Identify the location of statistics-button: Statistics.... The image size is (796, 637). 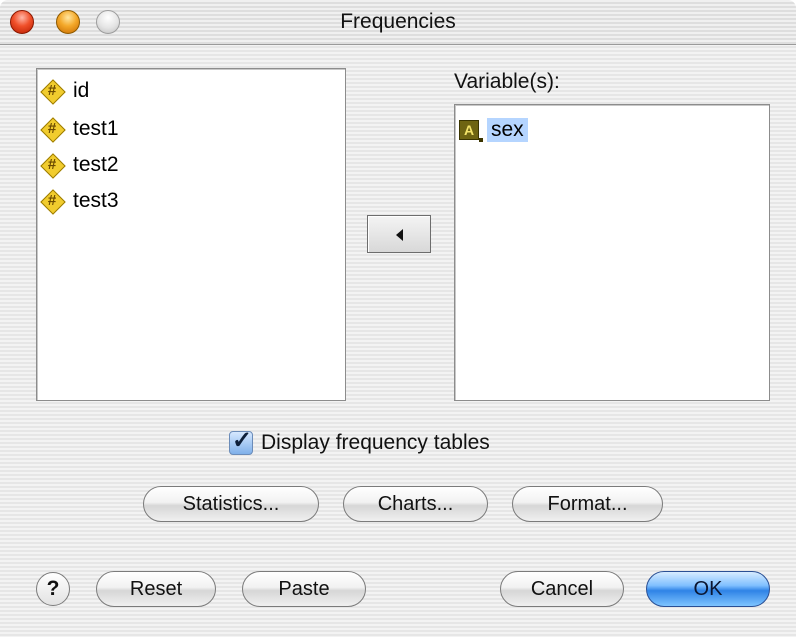
(231, 504).